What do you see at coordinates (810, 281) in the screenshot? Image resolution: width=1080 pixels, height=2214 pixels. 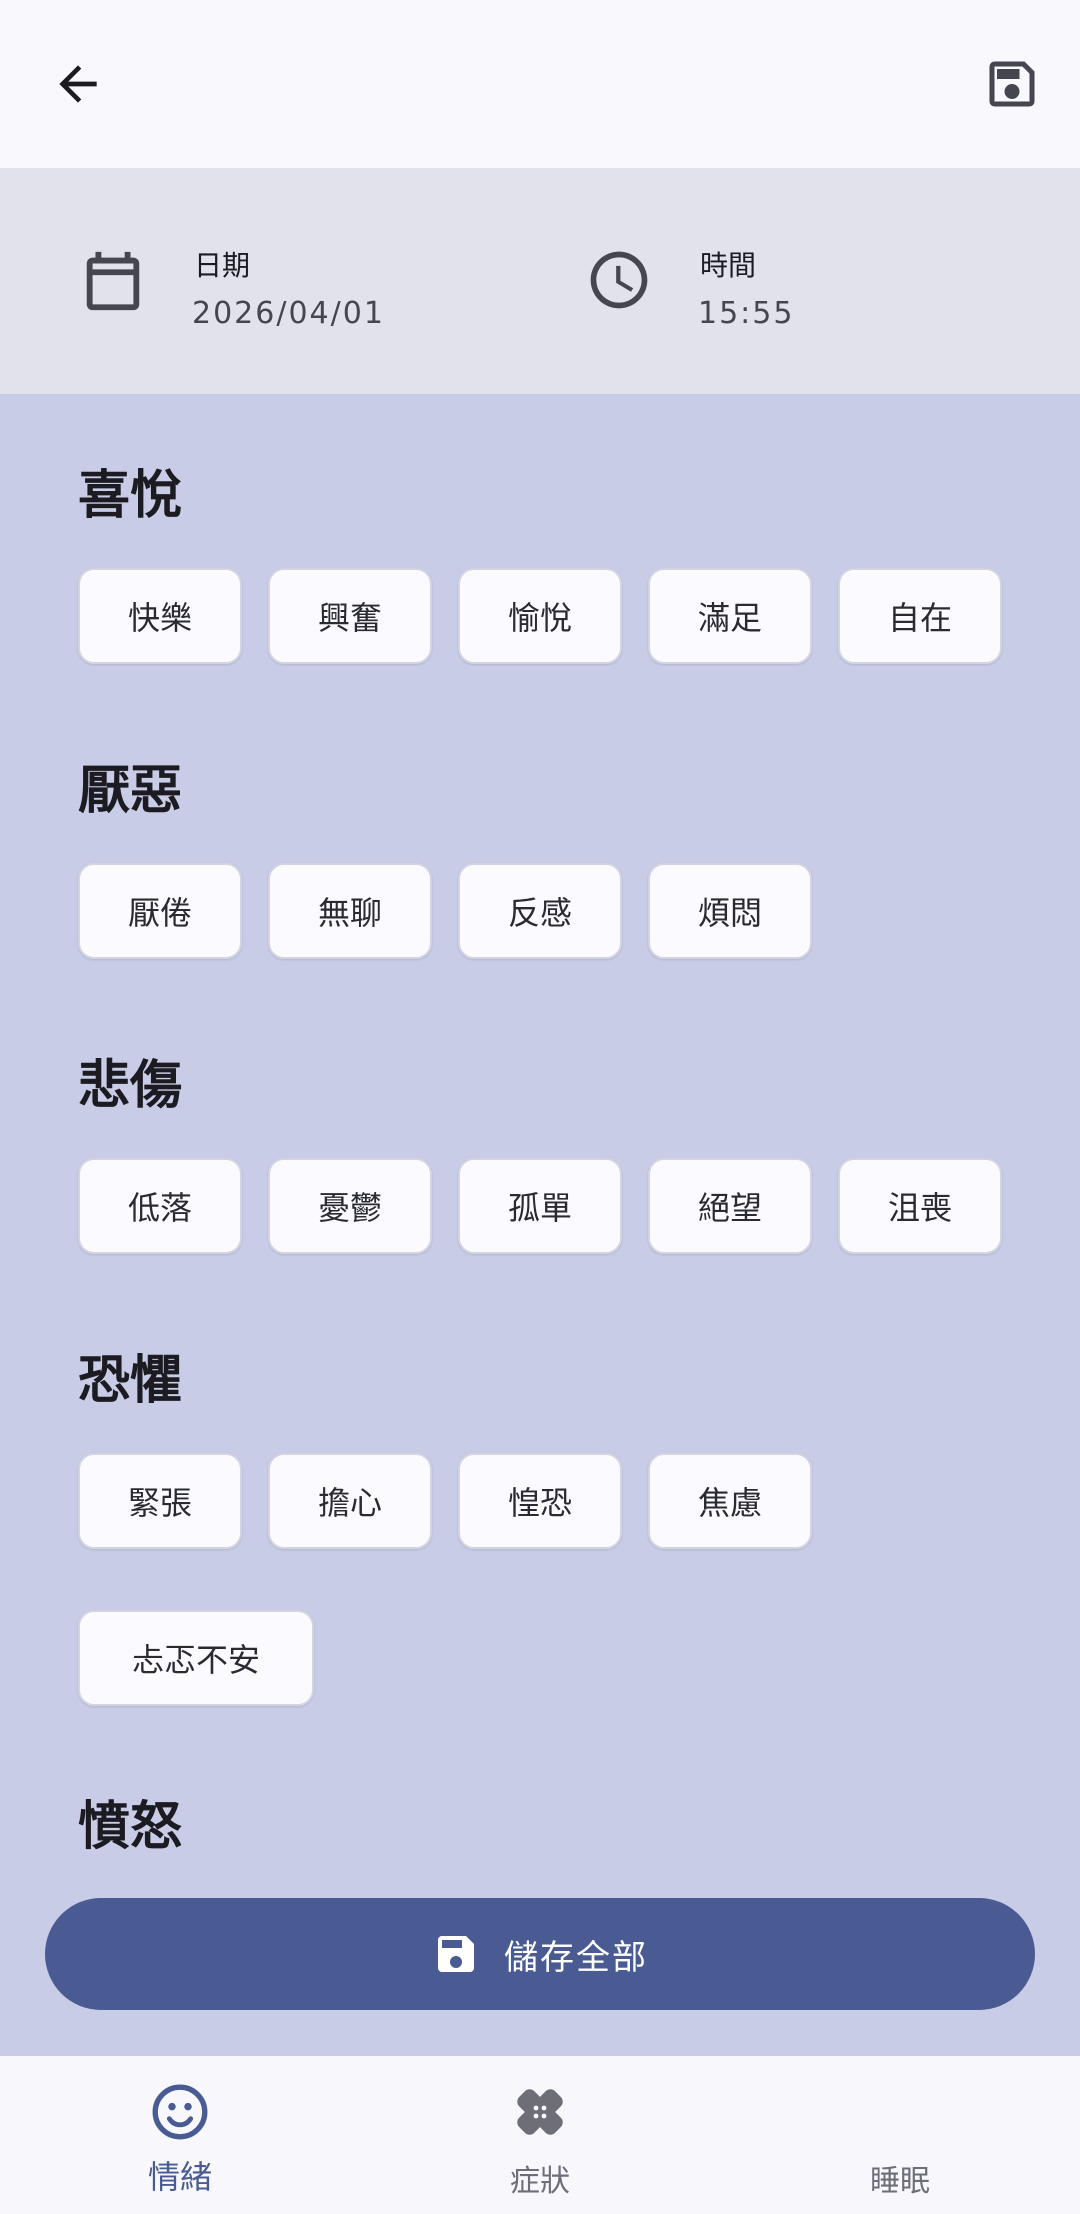 I see `time-picker: 時間 15:55` at bounding box center [810, 281].